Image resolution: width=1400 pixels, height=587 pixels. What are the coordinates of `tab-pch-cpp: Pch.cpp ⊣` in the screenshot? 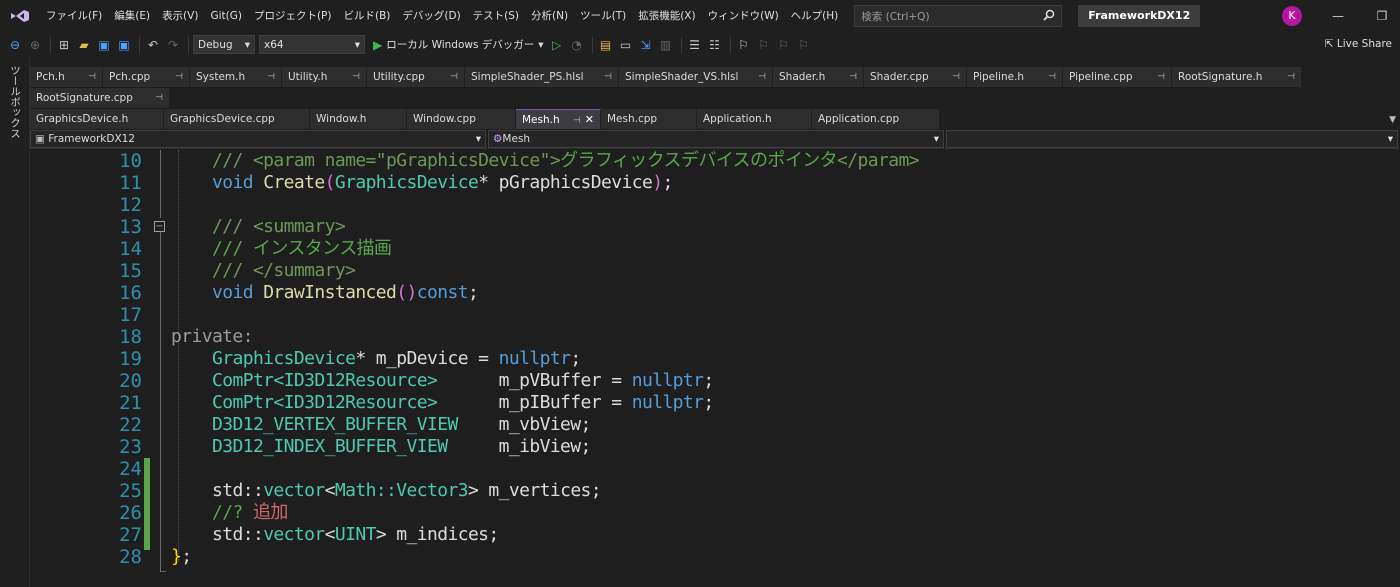 It's located at (146, 77).